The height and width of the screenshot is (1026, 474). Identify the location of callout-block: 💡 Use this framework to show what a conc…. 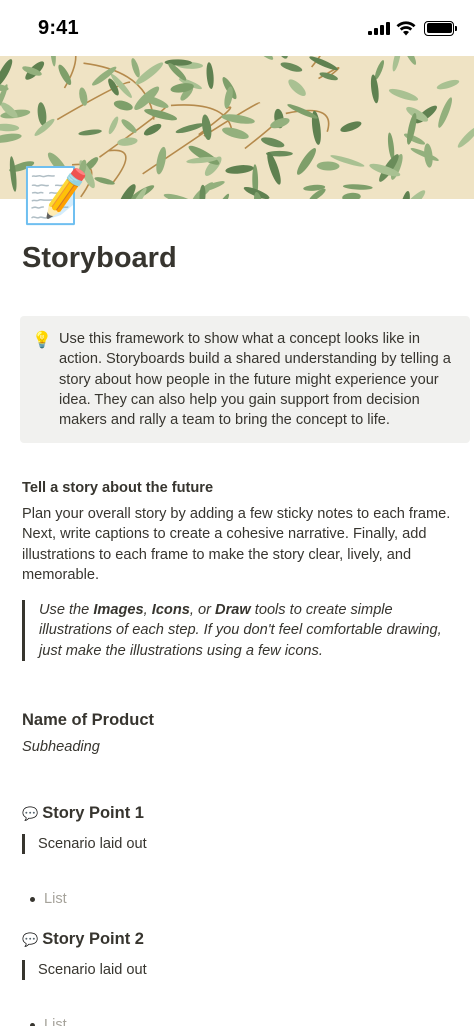
(245, 379).